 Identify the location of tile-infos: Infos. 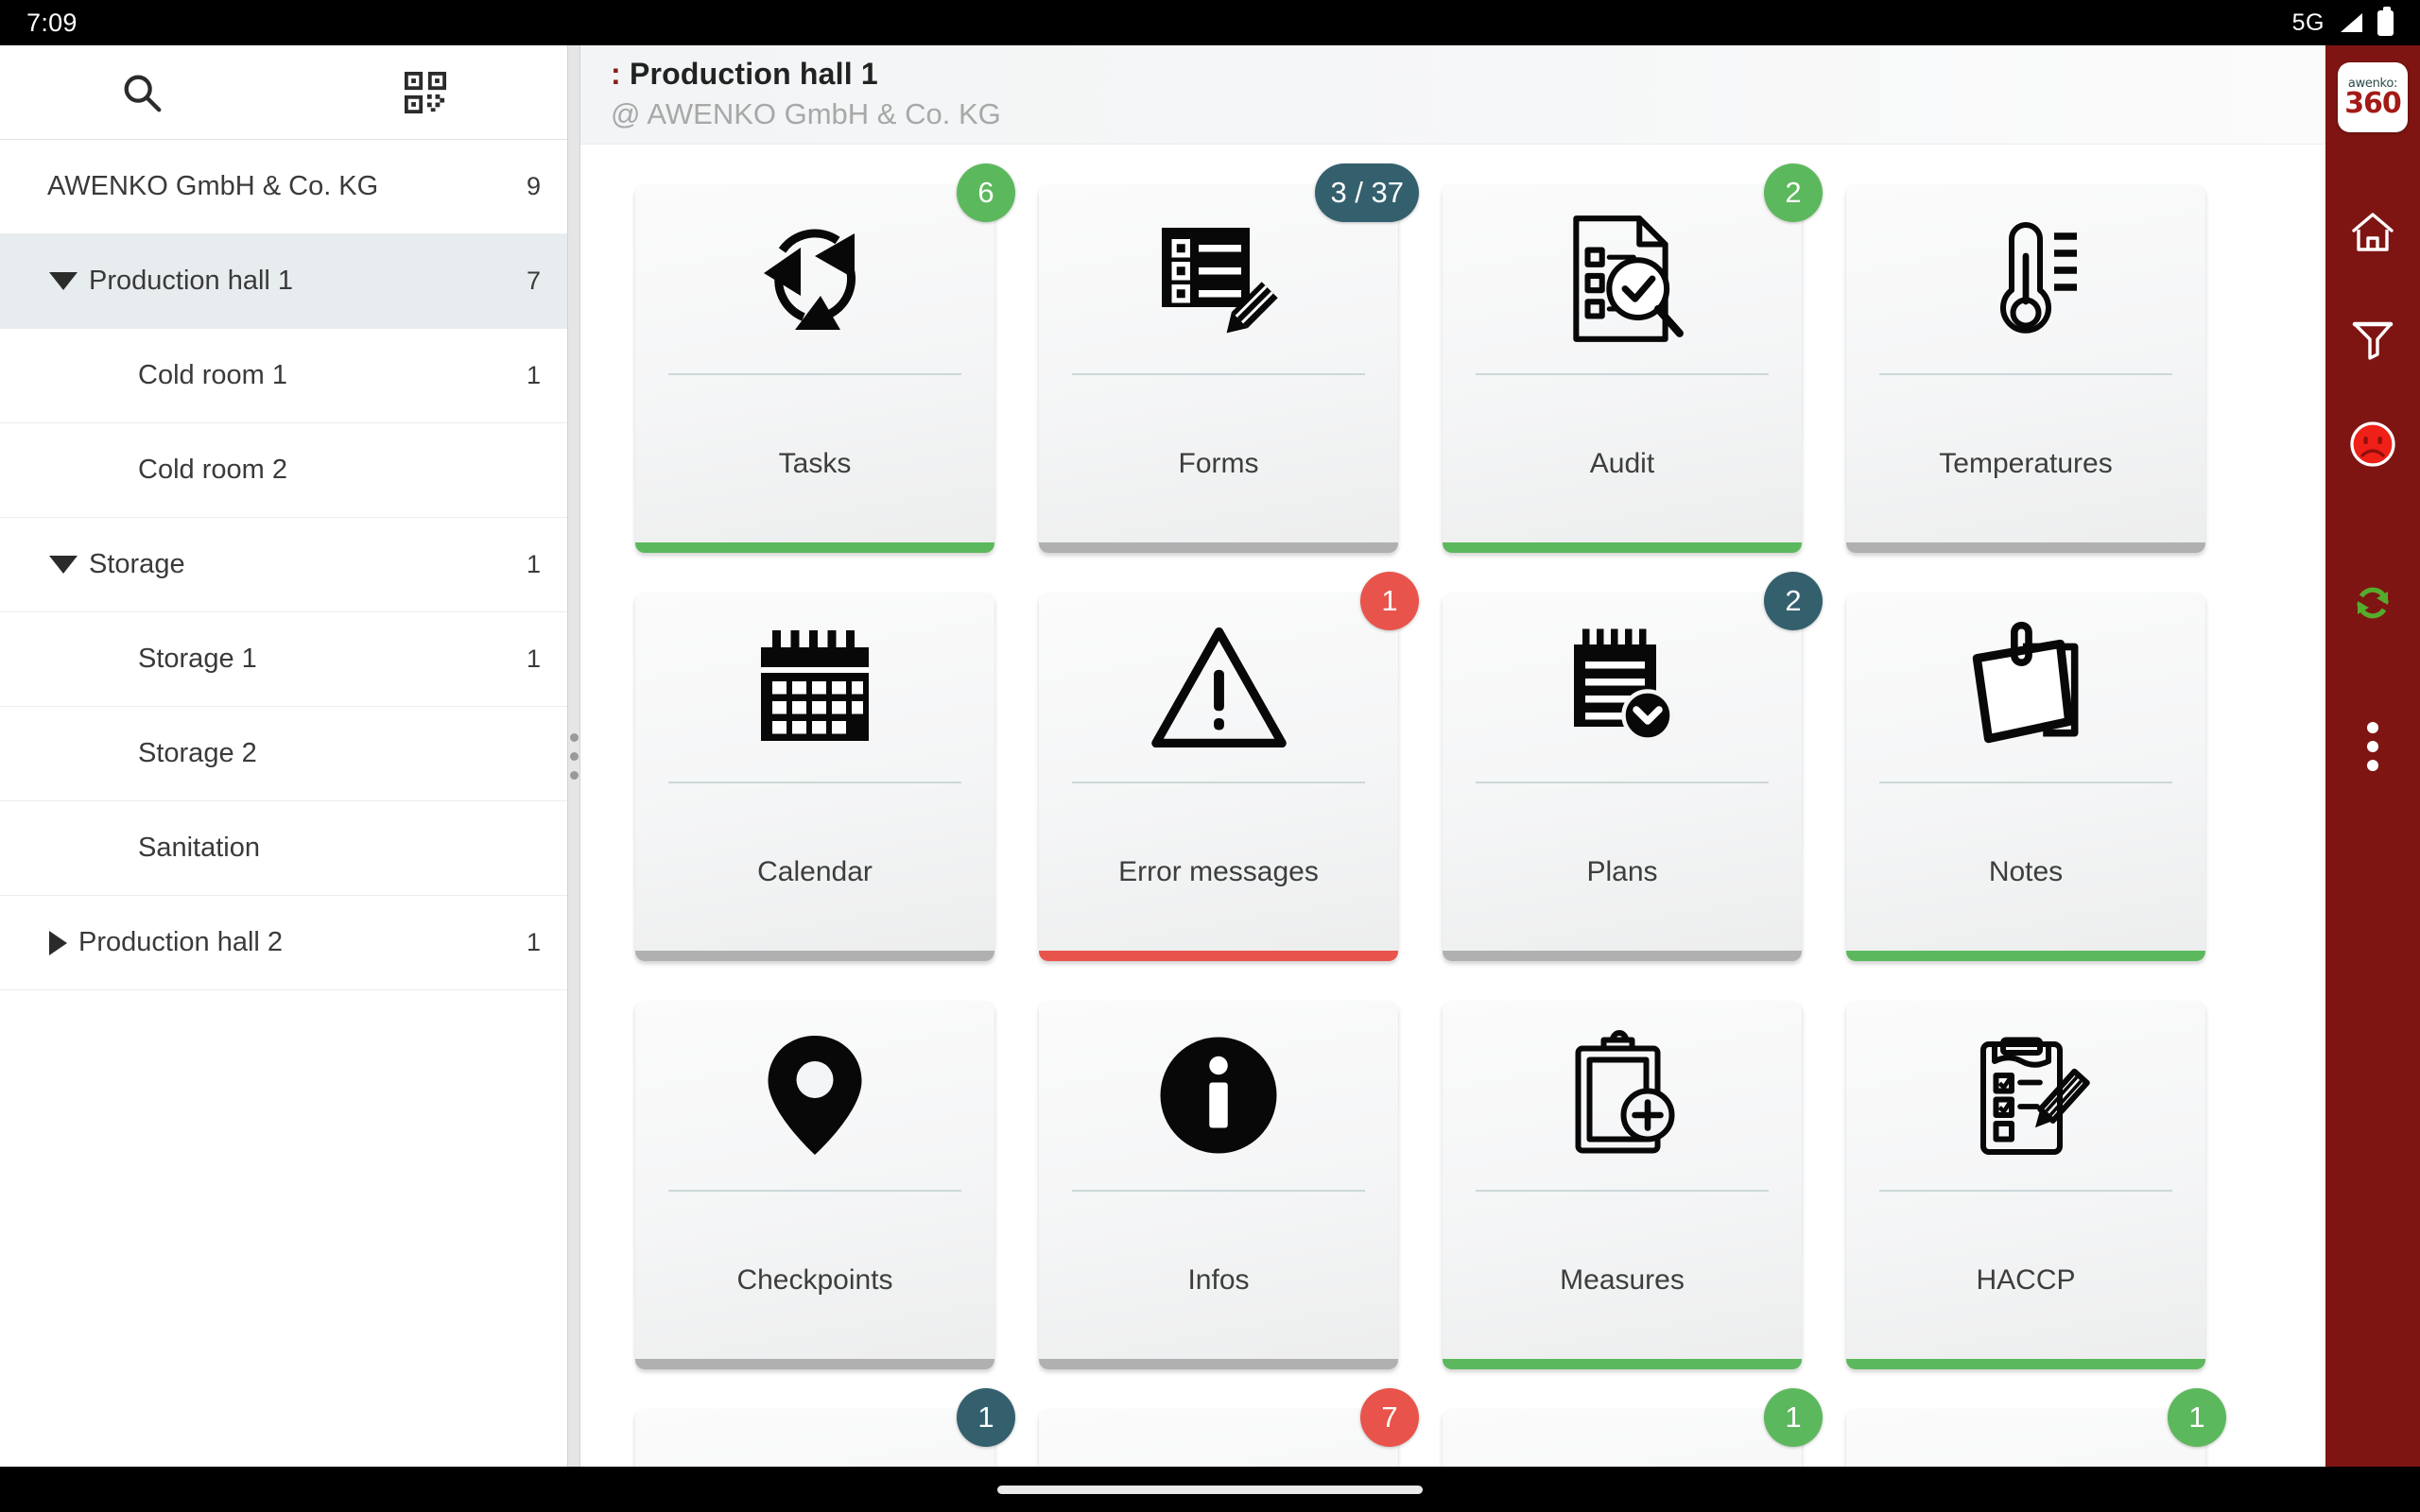
(1218, 1185).